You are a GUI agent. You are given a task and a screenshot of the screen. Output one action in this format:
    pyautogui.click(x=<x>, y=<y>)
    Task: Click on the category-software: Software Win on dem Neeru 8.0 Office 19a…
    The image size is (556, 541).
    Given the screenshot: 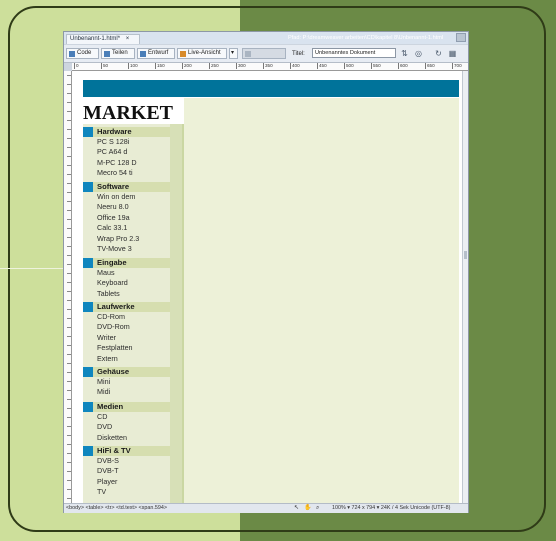 What is the action you would take?
    pyautogui.click(x=126, y=218)
    